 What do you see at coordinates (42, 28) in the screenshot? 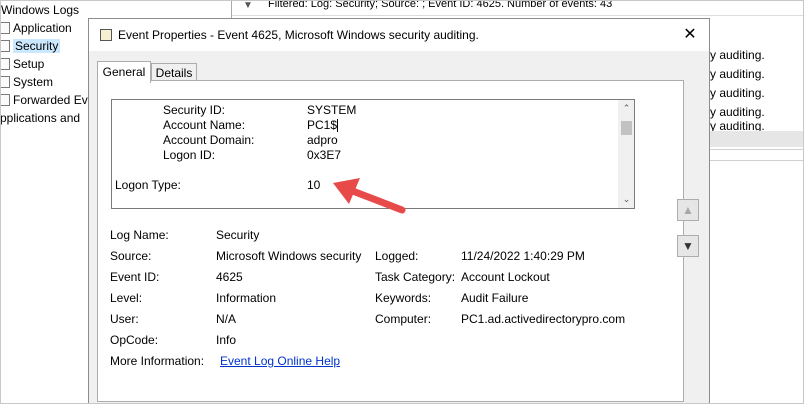
I see `tree-item-label: Application` at bounding box center [42, 28].